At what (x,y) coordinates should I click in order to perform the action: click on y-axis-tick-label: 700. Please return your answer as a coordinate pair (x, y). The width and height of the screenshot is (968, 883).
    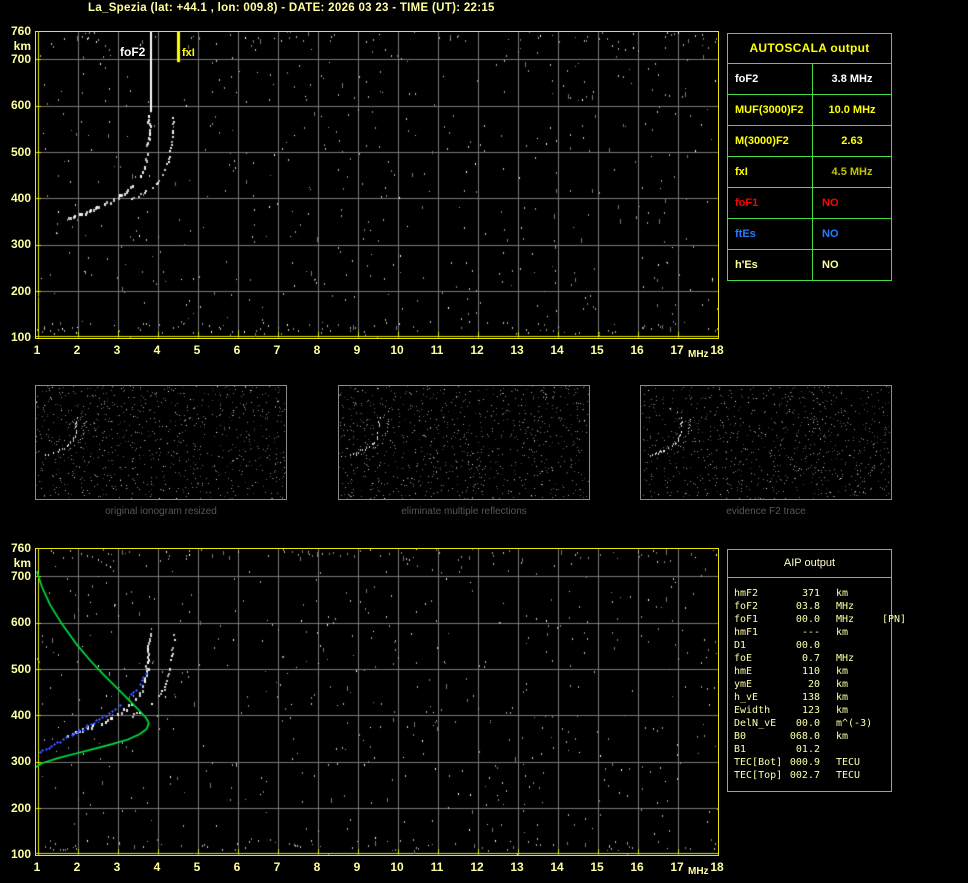
    Looking at the image, I should click on (20, 58).